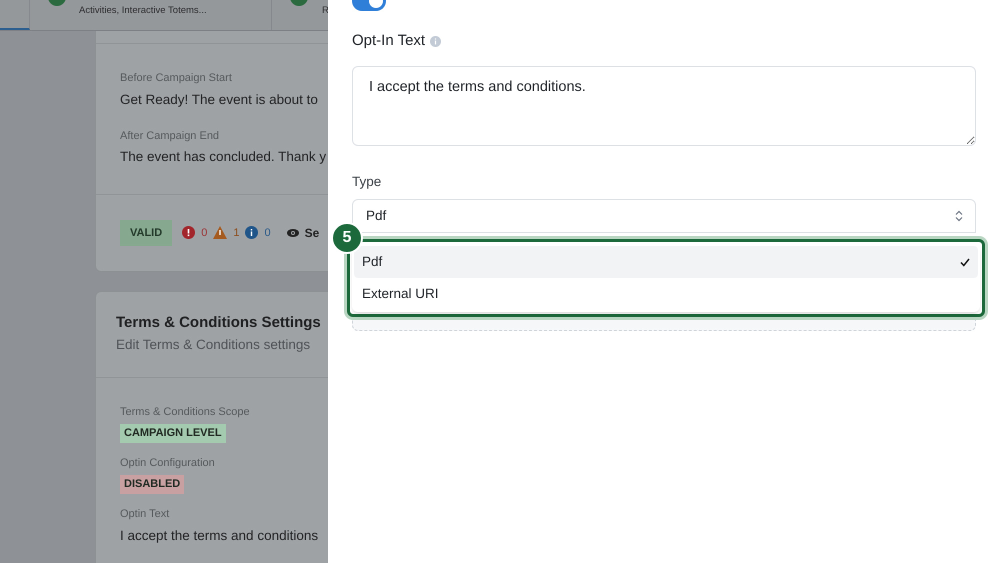 The image size is (1000, 563). What do you see at coordinates (347, 238) in the screenshot?
I see `step-badge: 5` at bounding box center [347, 238].